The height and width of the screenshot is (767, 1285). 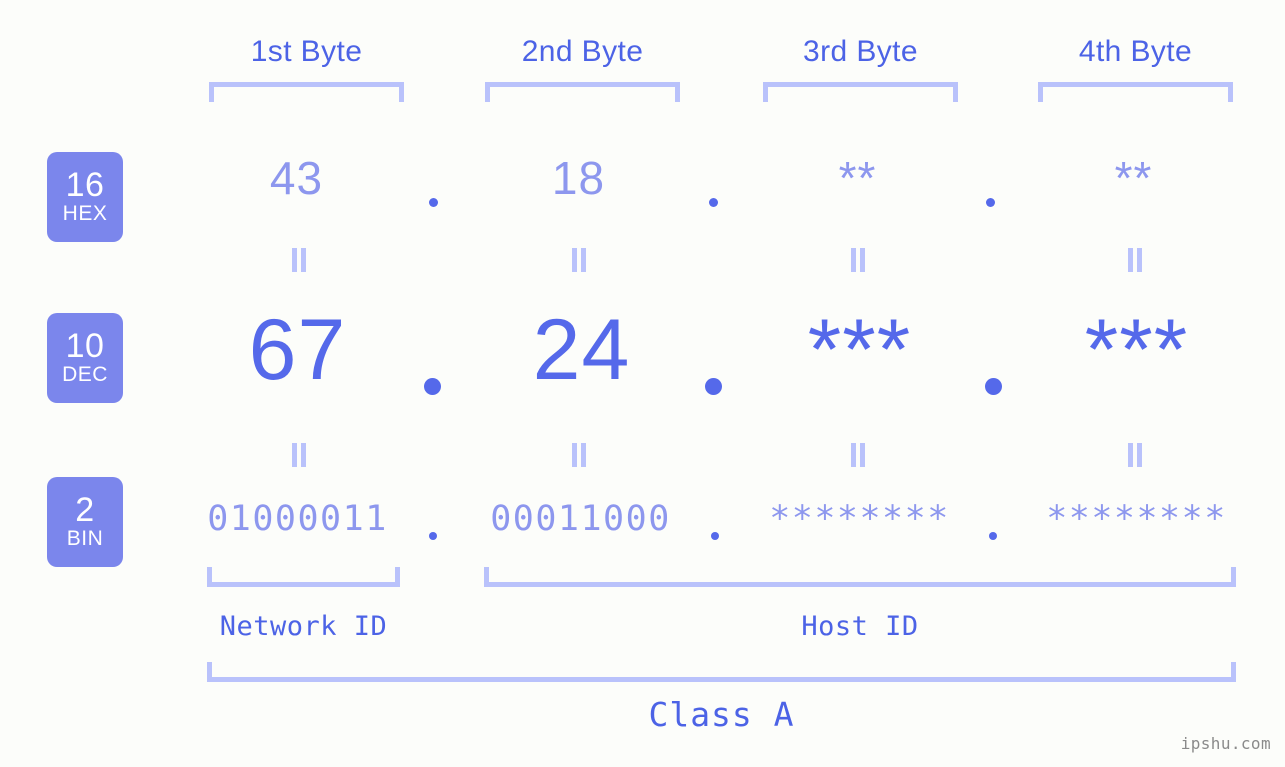 I want to click on radix-badge-dec: 10 DEC, so click(x=85, y=358).